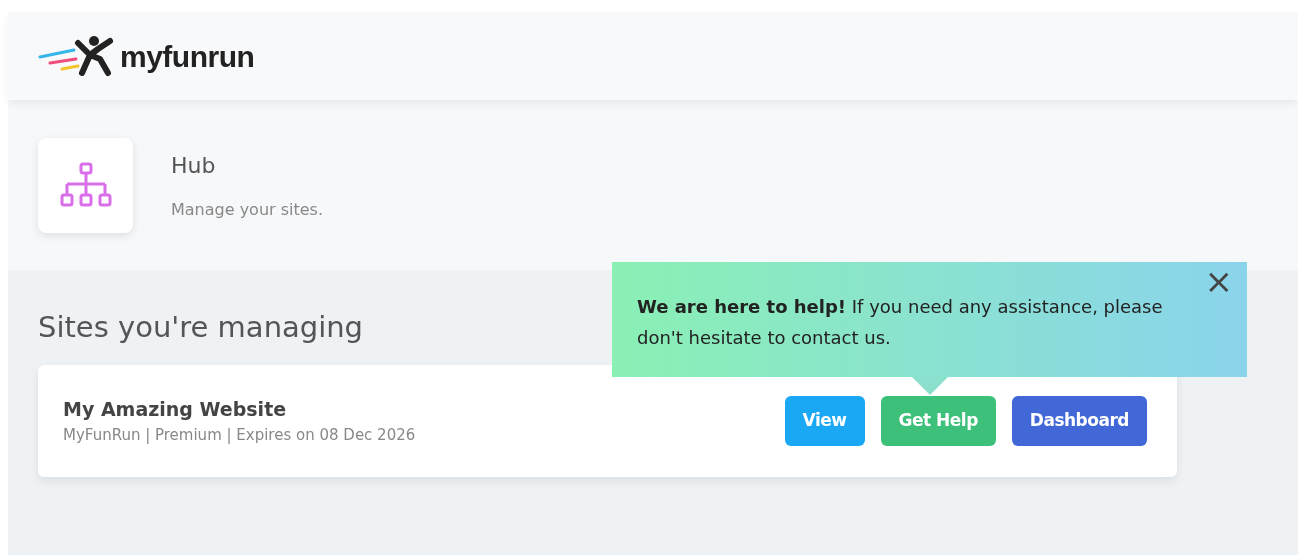 The width and height of the screenshot is (1298, 555). What do you see at coordinates (824, 421) in the screenshot?
I see `view-button: View` at bounding box center [824, 421].